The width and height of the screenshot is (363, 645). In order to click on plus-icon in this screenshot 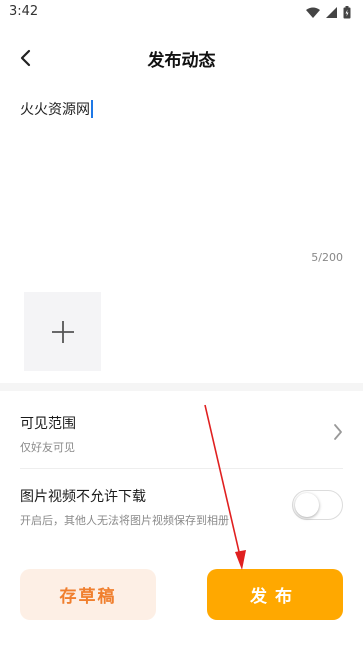, I will do `click(62, 331)`.